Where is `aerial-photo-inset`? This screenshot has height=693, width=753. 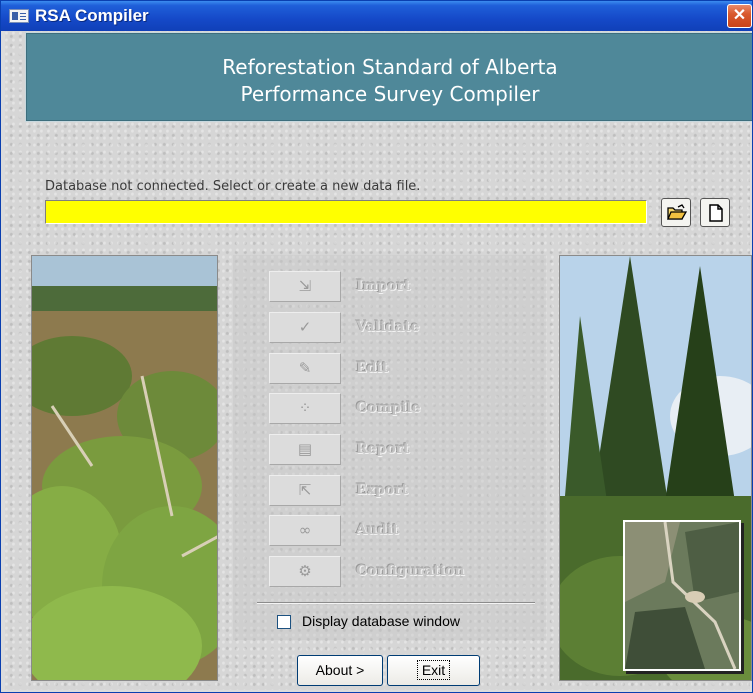
aerial-photo-inset is located at coordinates (682, 595).